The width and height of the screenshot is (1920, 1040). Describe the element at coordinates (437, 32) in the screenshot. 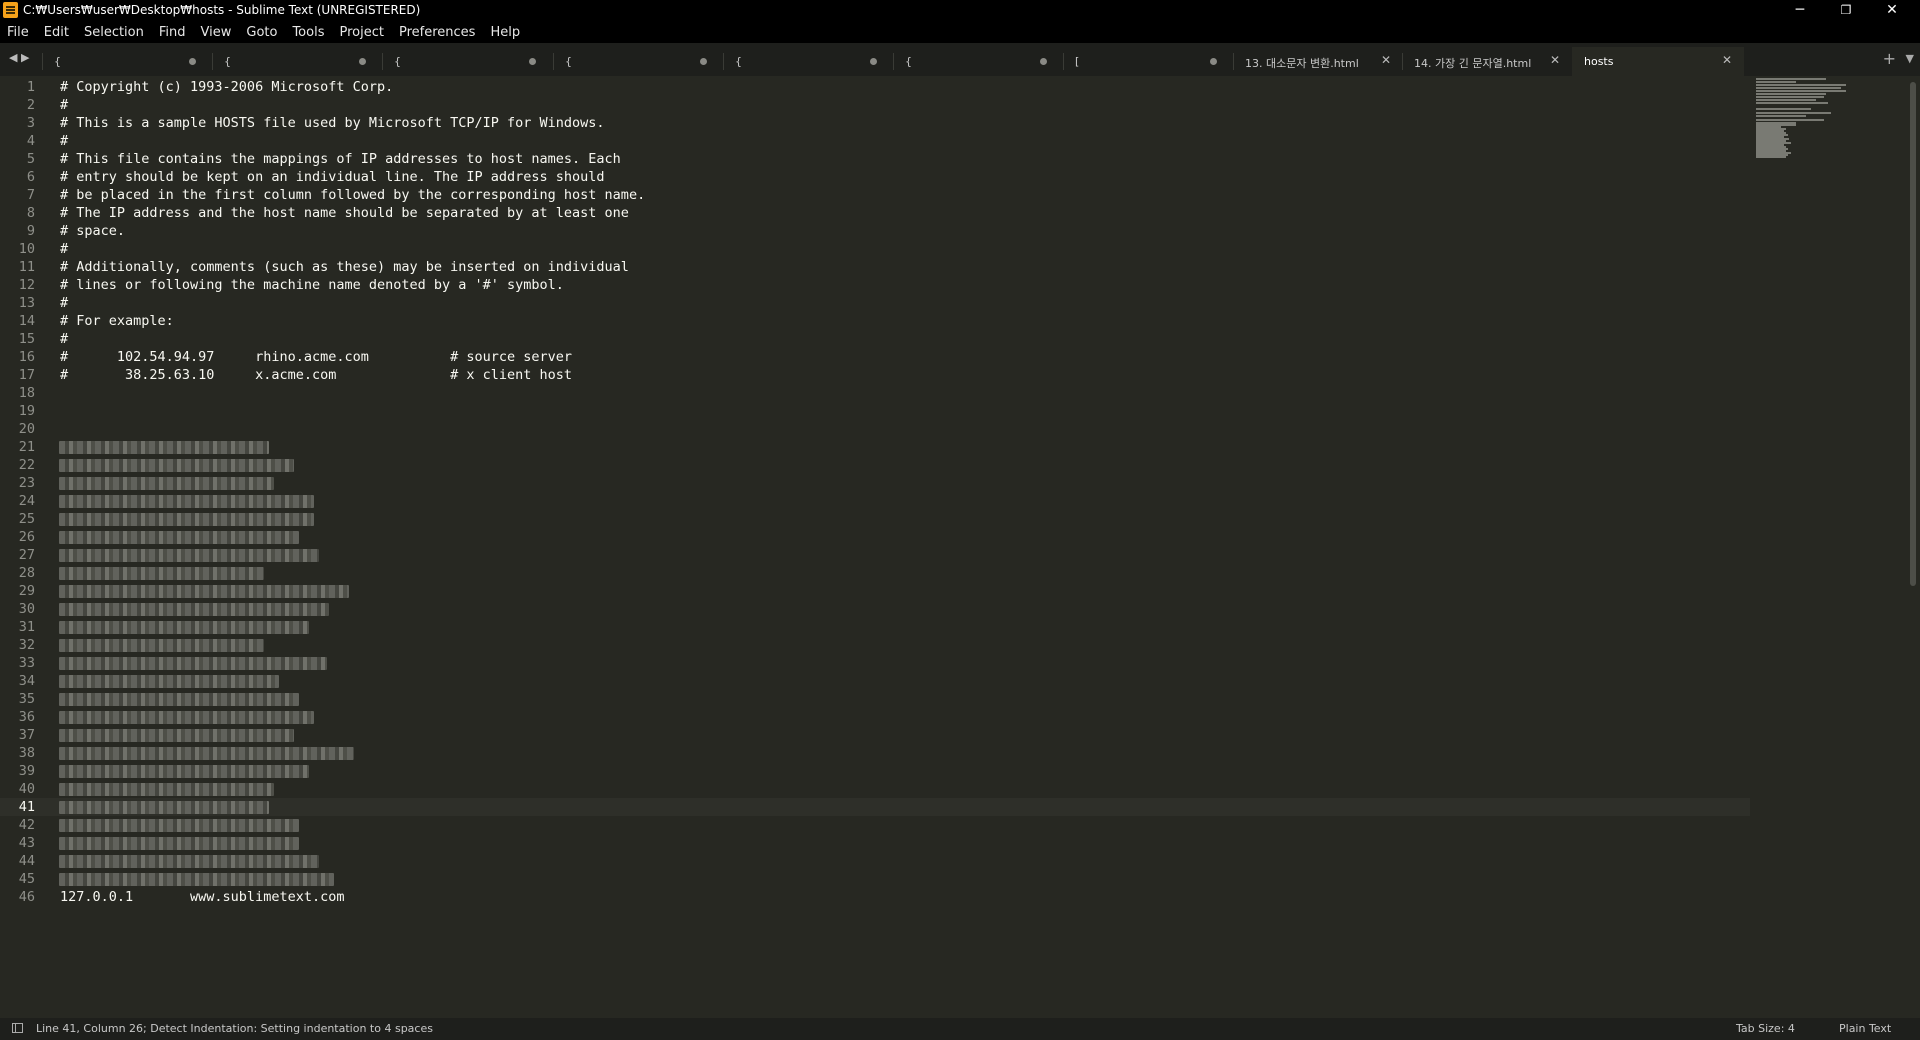

I see `menu-item-preferences: Preferences` at that location.